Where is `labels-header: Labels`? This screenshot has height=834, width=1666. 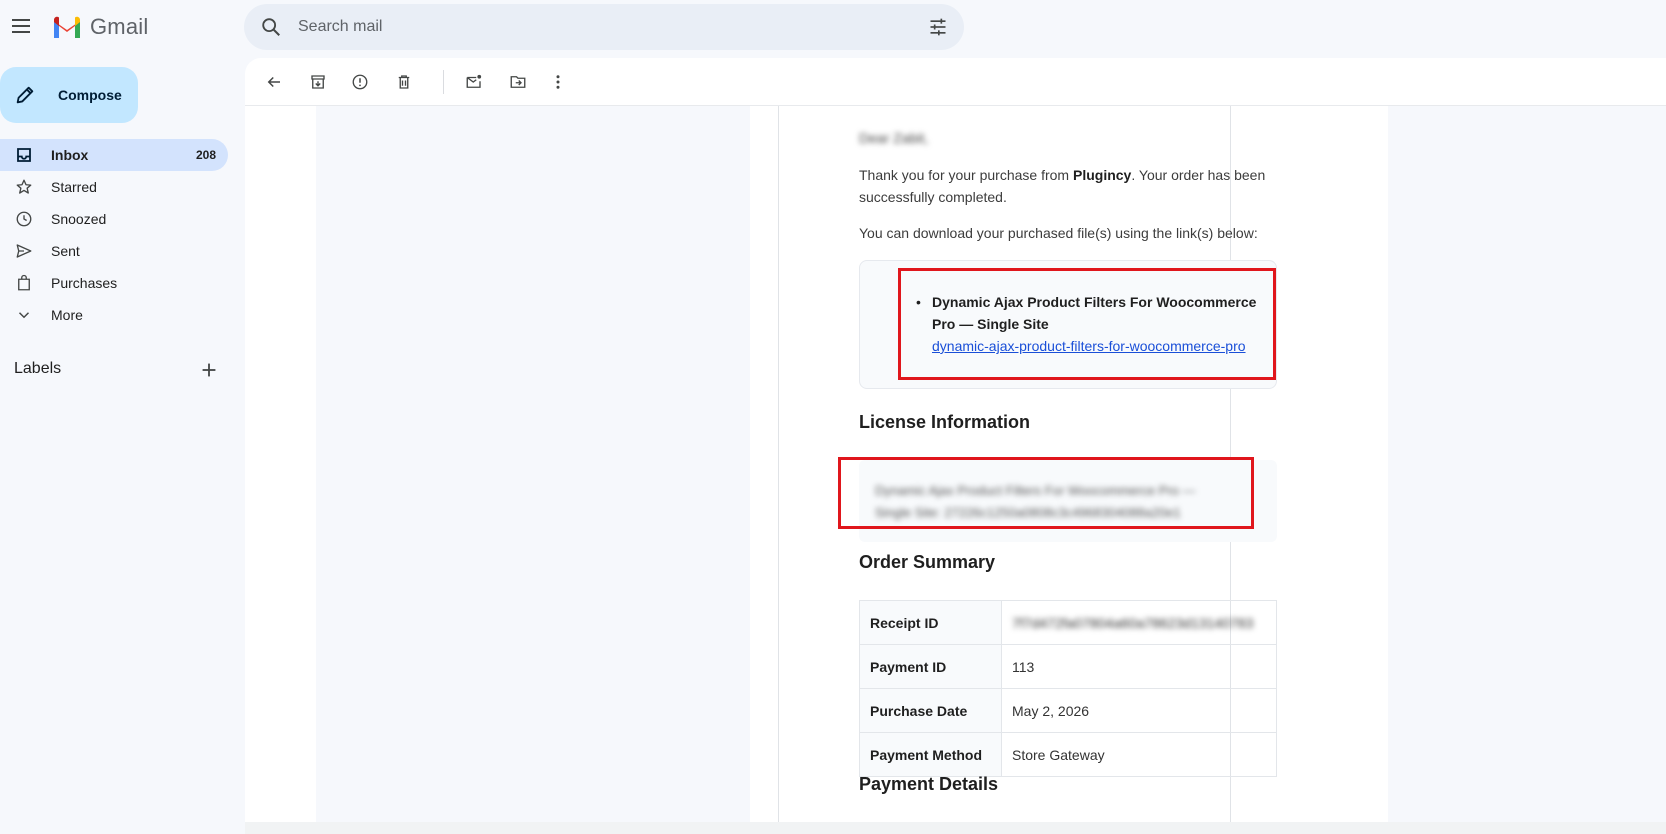
labels-header: Labels is located at coordinates (114, 369).